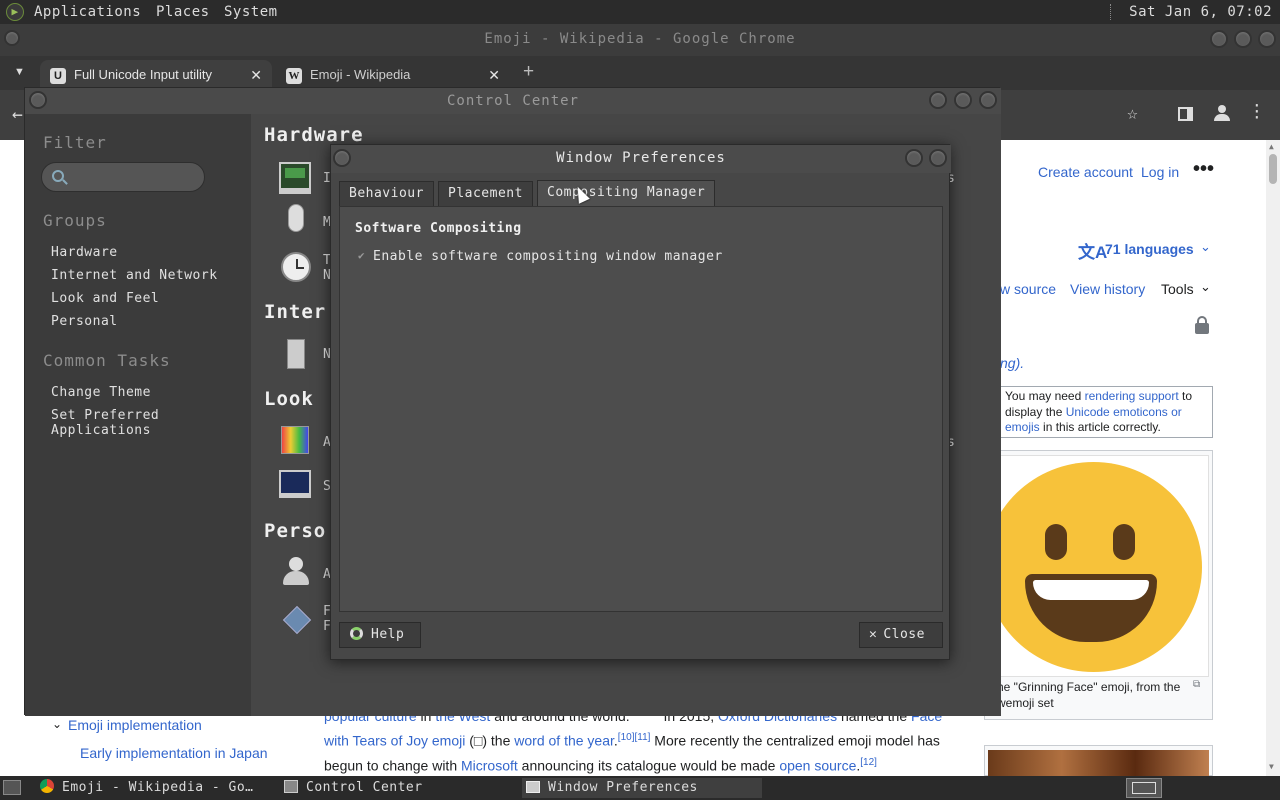  I want to click on workspace-switcher, so click(1144, 788).